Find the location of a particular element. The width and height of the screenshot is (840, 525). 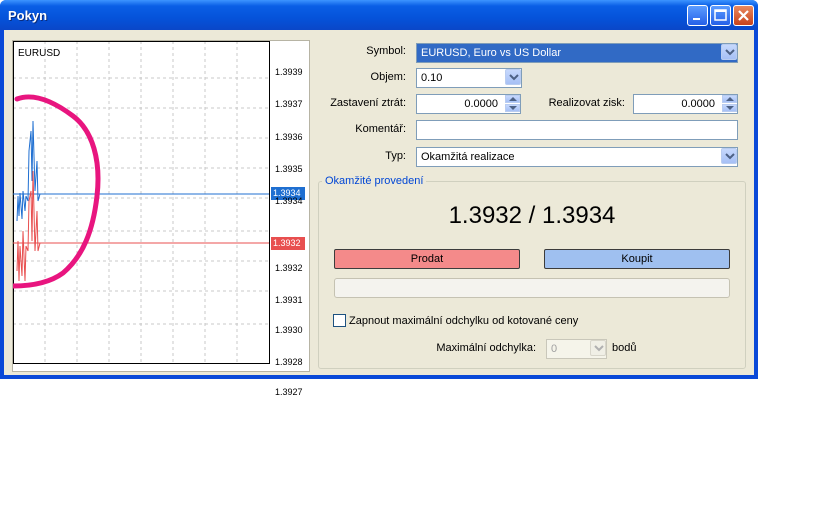

window-title: Pokyn is located at coordinates (28, 15).